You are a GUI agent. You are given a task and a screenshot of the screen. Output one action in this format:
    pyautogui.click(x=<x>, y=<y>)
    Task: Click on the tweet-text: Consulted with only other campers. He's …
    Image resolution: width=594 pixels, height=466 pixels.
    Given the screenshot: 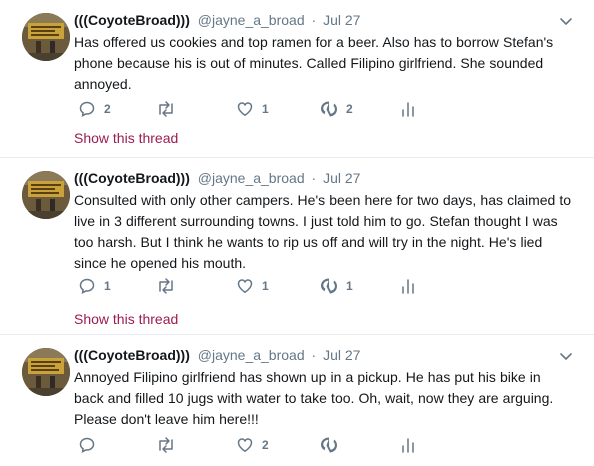 What is the action you would take?
    pyautogui.click(x=323, y=231)
    